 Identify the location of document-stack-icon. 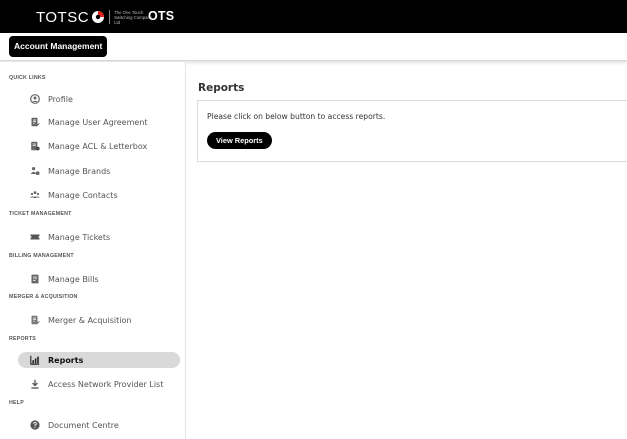
(35, 146).